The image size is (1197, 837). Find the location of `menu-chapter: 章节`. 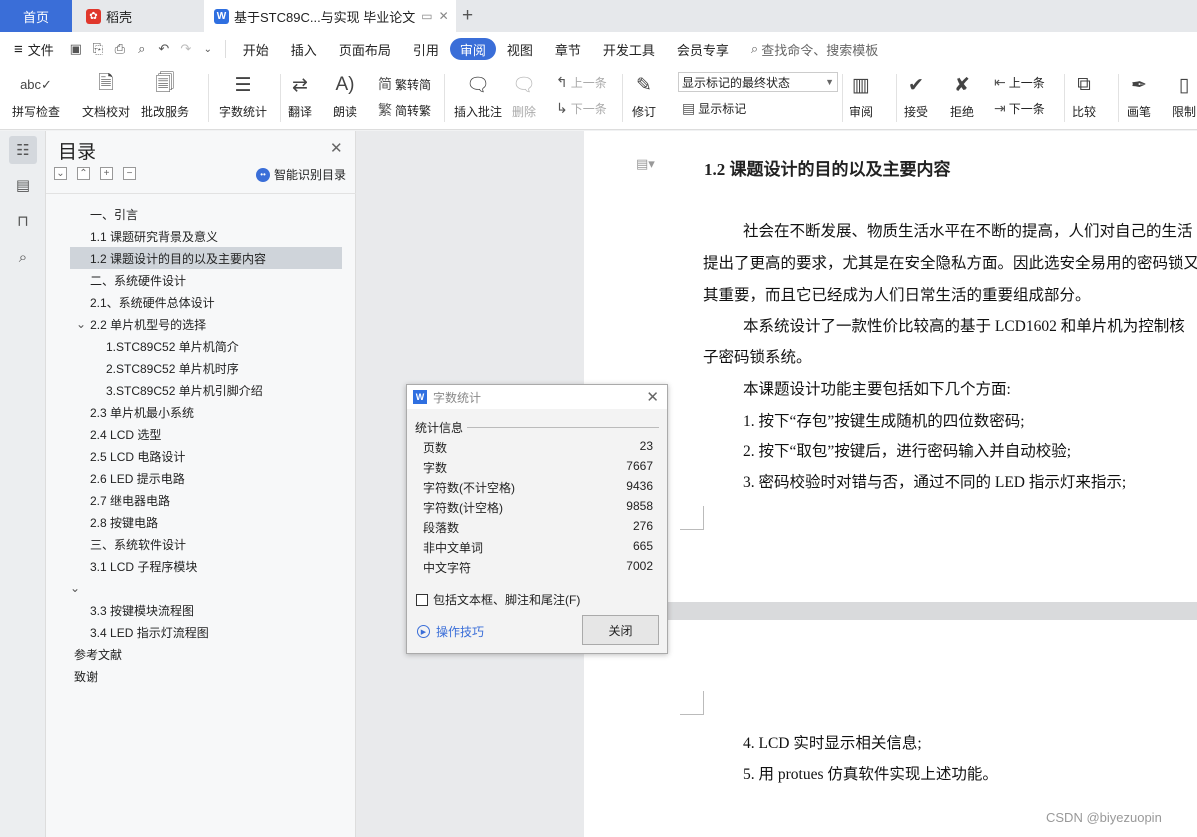

menu-chapter: 章节 is located at coordinates (568, 49).